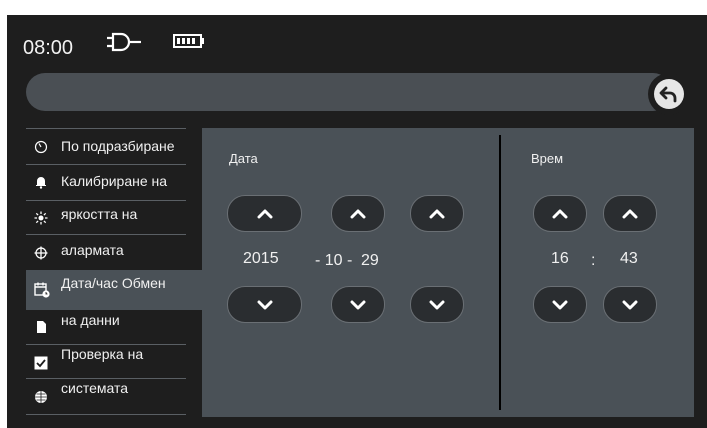 The width and height of the screenshot is (707, 428). I want to click on hour-value: 16, so click(560, 258).